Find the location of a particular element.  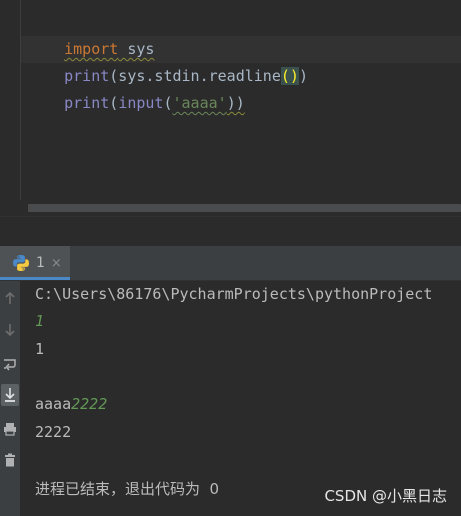

panel-divider is located at coordinates (230, 231).